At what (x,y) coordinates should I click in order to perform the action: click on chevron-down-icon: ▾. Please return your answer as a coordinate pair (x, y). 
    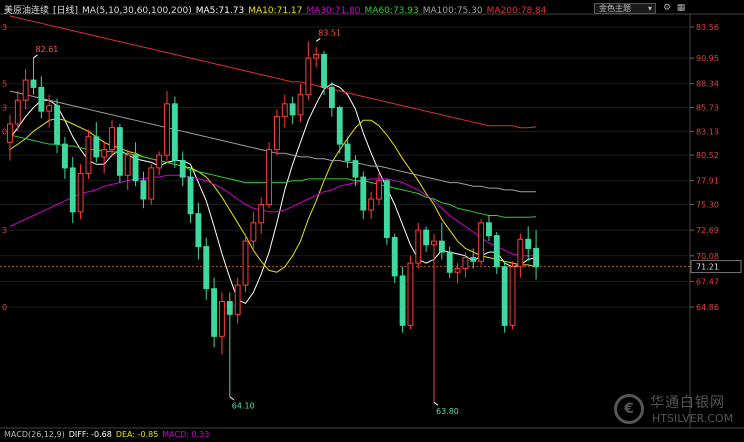
    Looking at the image, I should click on (649, 8).